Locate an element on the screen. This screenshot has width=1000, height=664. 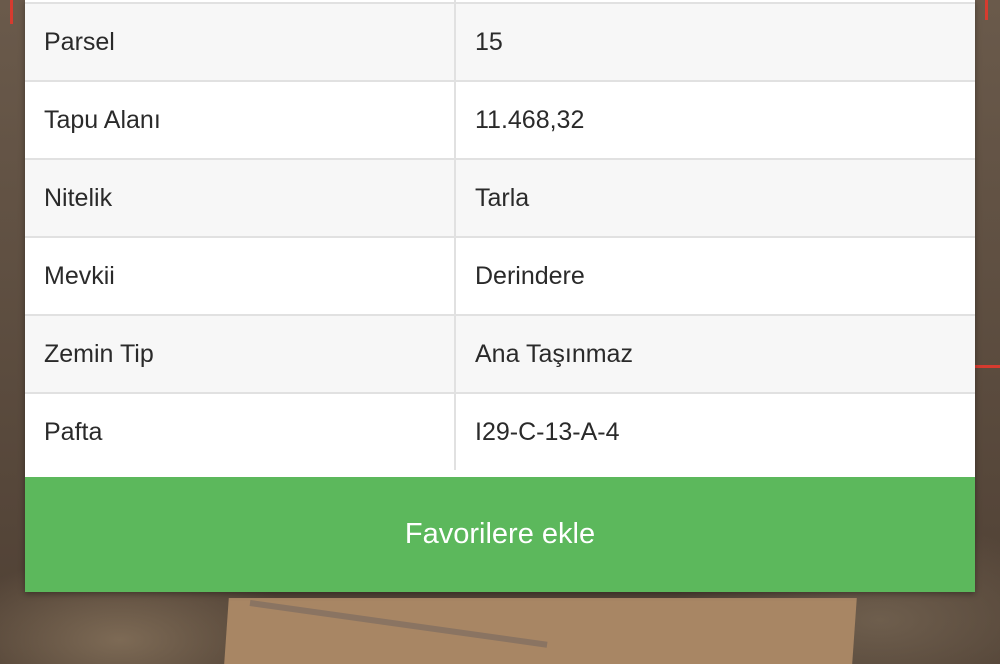
row-value-pafta: I29-C-13-A-4 is located at coordinates (715, 431).